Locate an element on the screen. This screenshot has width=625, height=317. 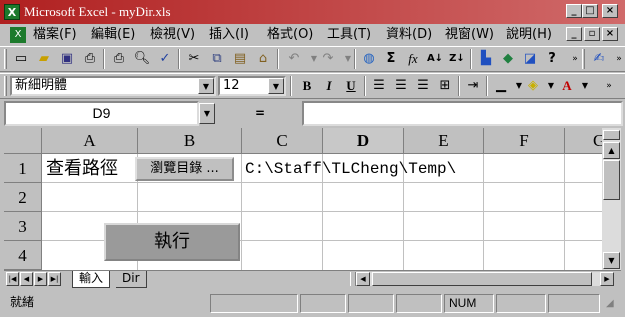
sort-descending-icon: Z↓ is located at coordinates (457, 59).